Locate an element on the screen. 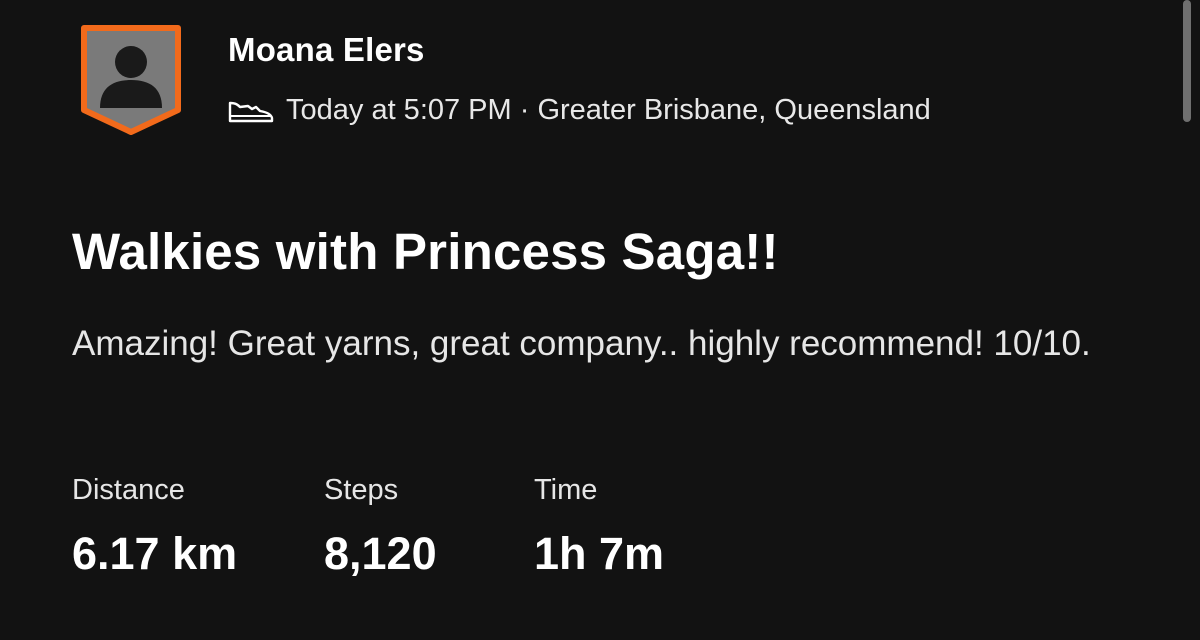 The width and height of the screenshot is (1200, 640). stat-time: Time 1h 7m is located at coordinates (599, 526).